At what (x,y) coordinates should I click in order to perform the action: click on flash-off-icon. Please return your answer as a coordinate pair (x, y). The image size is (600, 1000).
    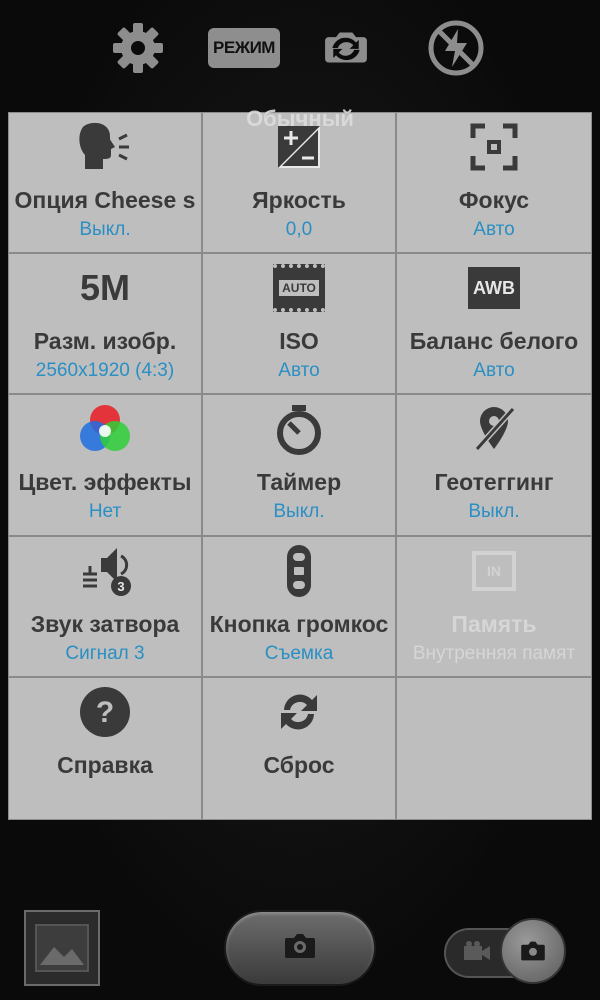
    Looking at the image, I should click on (456, 48).